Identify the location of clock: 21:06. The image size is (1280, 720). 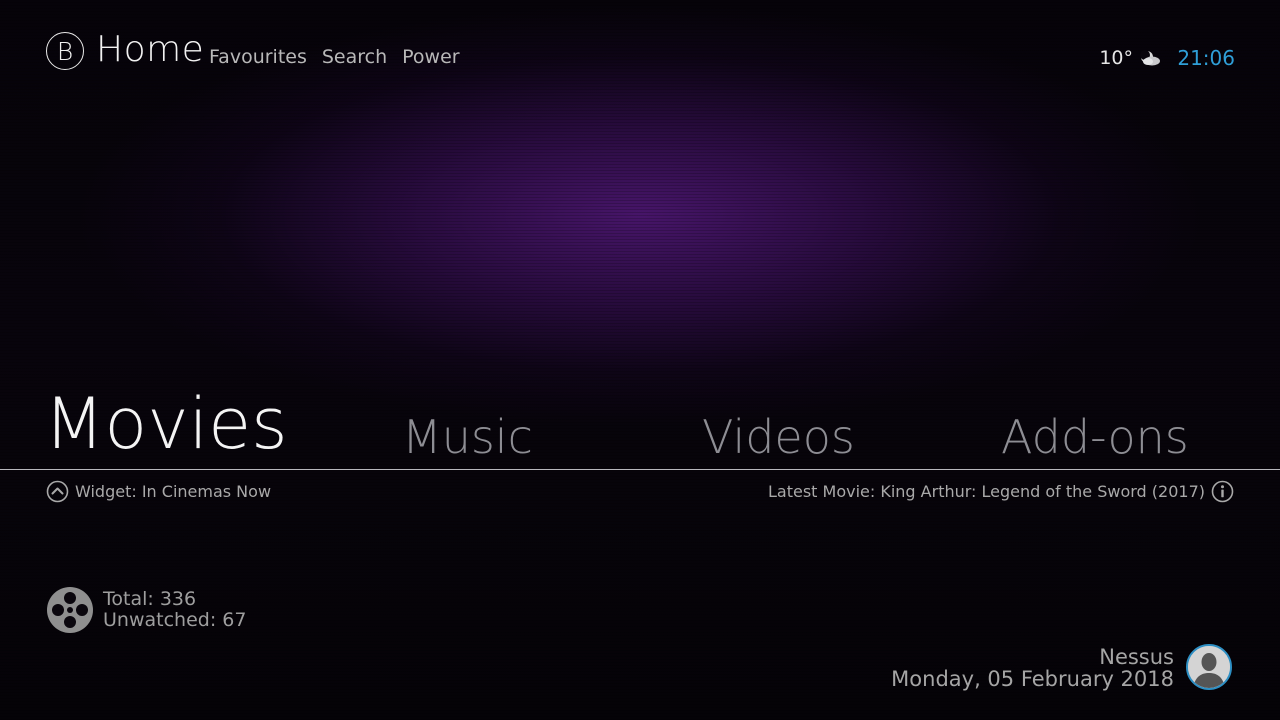
(1206, 58).